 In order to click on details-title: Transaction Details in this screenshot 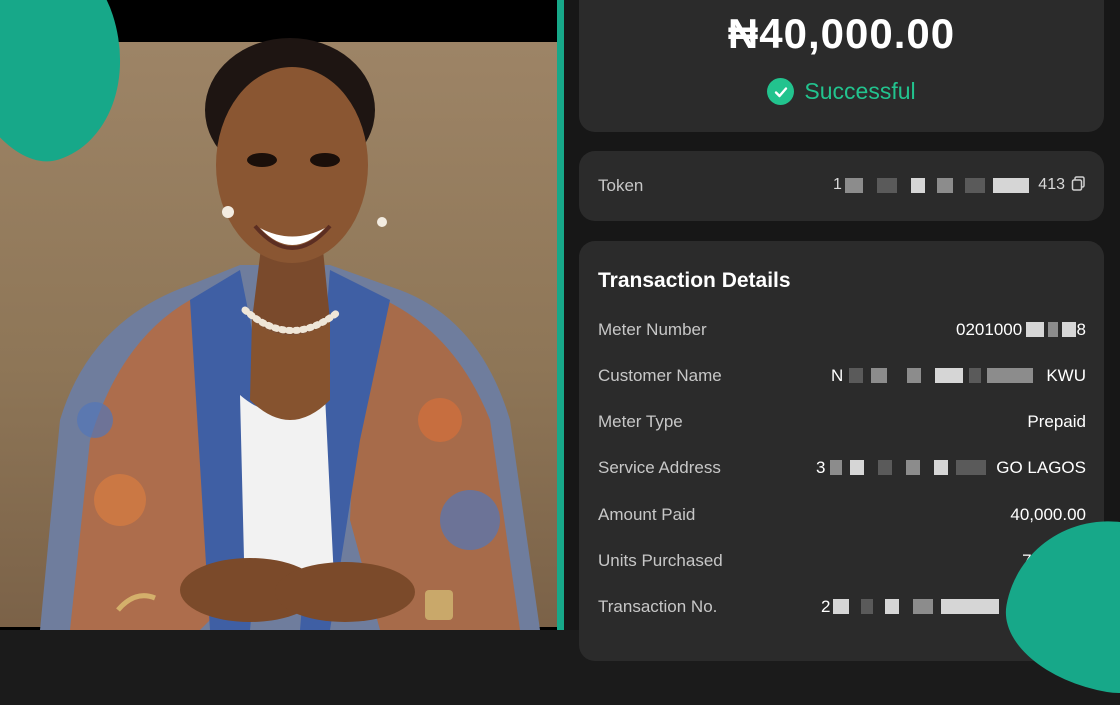, I will do `click(694, 280)`.